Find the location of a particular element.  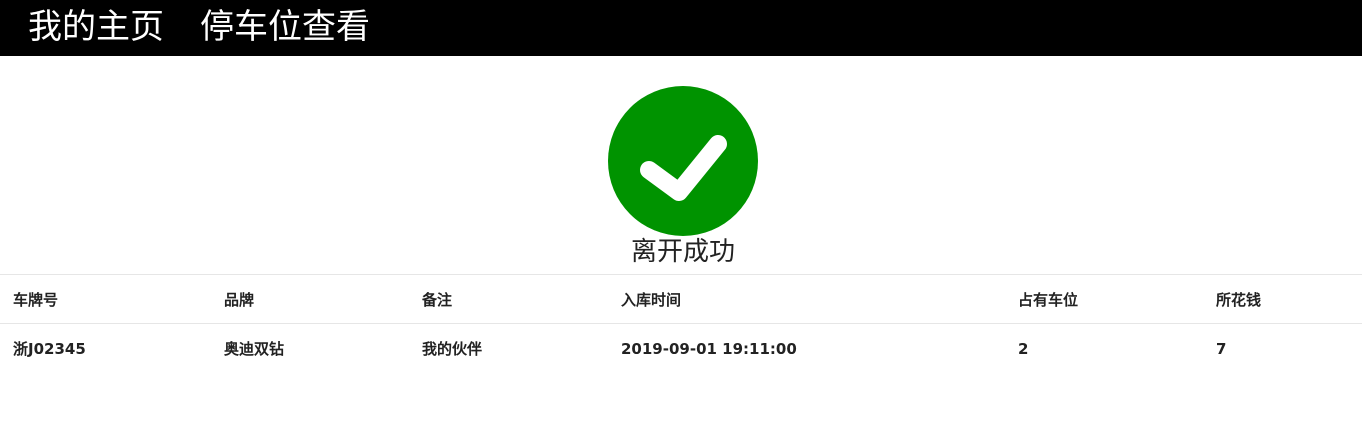

table-header-row: 车牌号 品牌 备注 入库时间 占有车位 所花钱 is located at coordinates (681, 299).